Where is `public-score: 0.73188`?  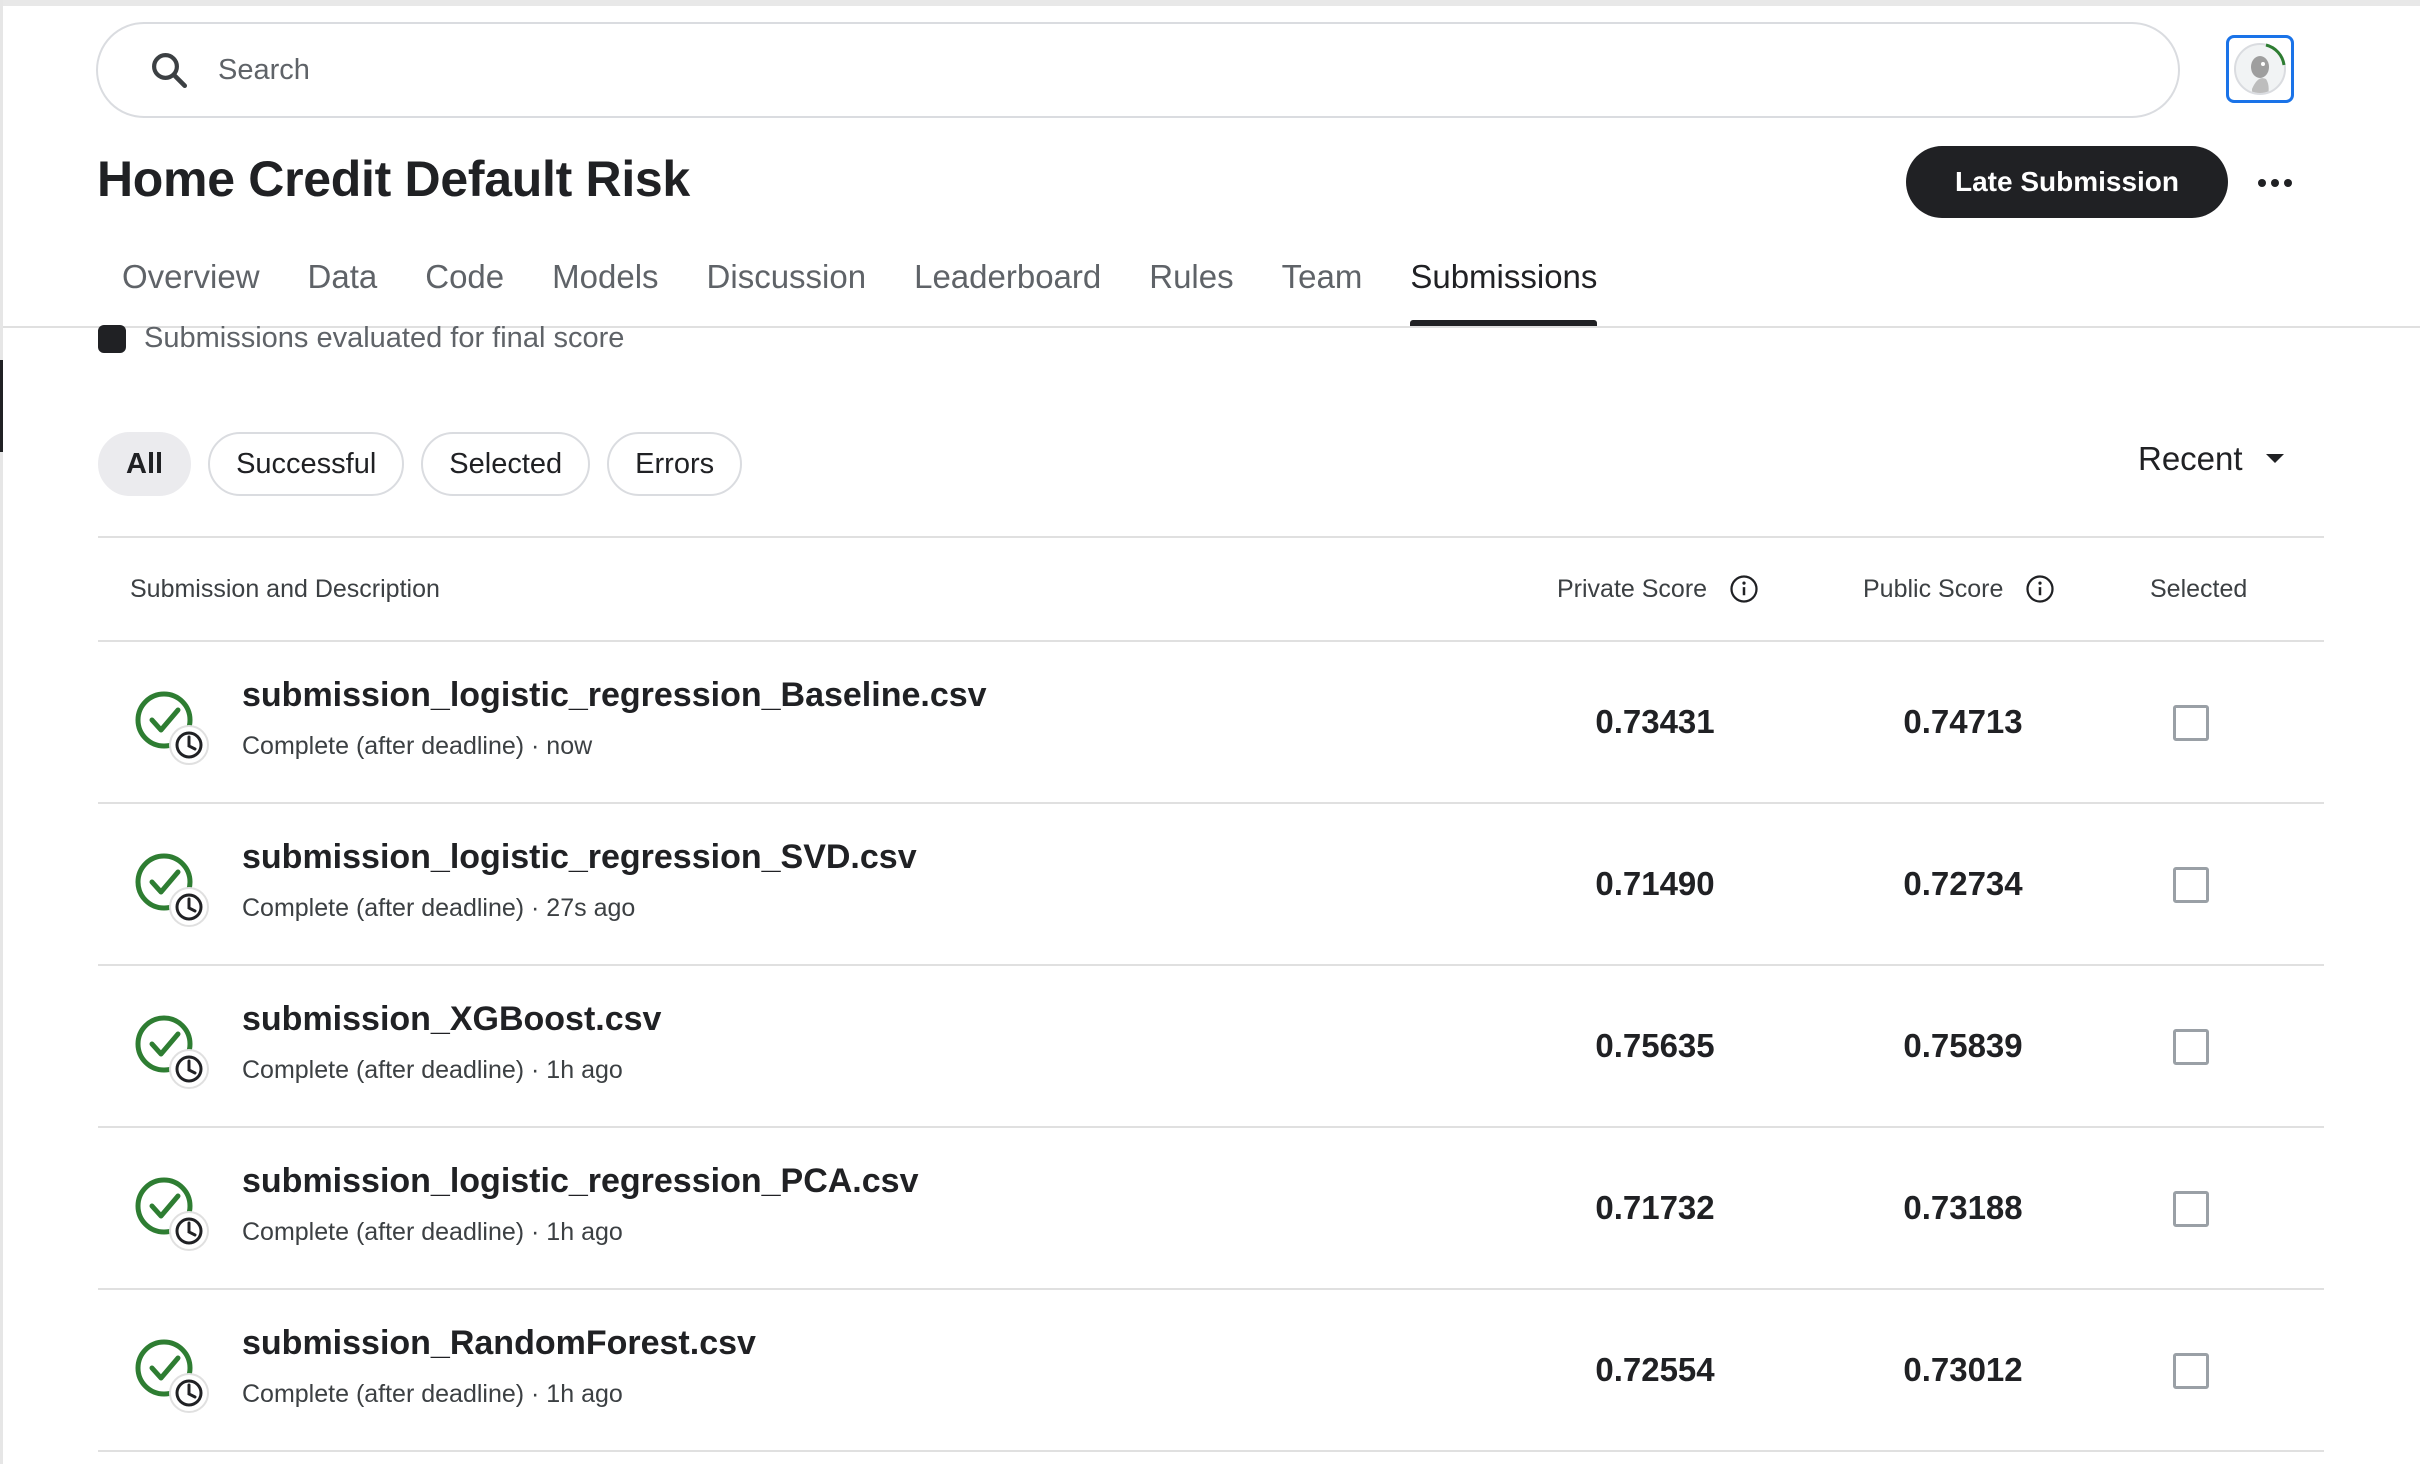 public-score: 0.73188 is located at coordinates (1963, 1207).